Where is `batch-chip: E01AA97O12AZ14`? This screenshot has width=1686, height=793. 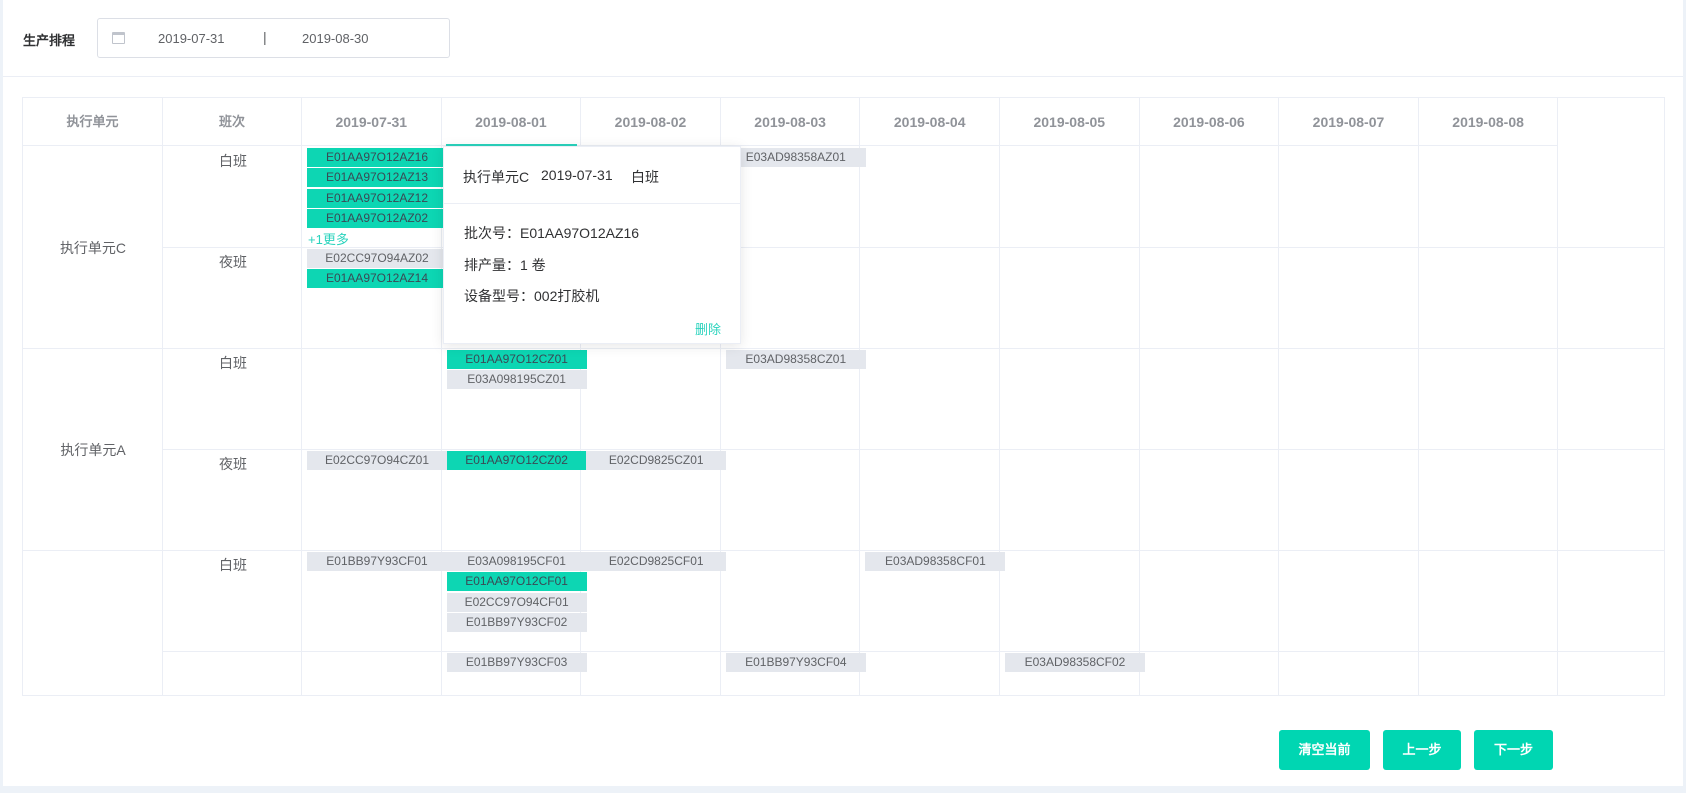 batch-chip: E01AA97O12AZ14 is located at coordinates (377, 279).